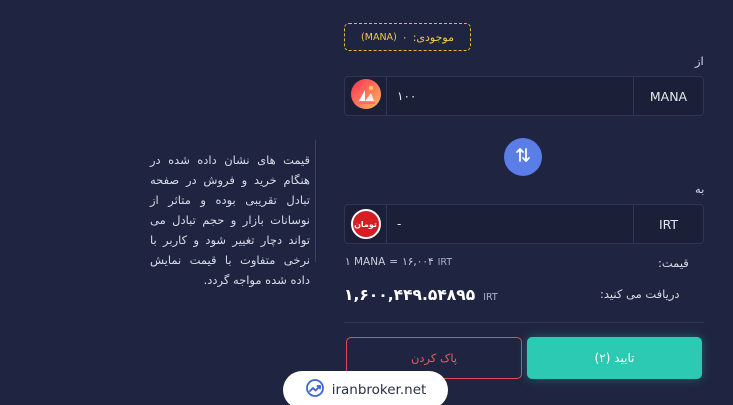 The height and width of the screenshot is (405, 733). I want to click on toman-icon-text: تومان, so click(365, 224).